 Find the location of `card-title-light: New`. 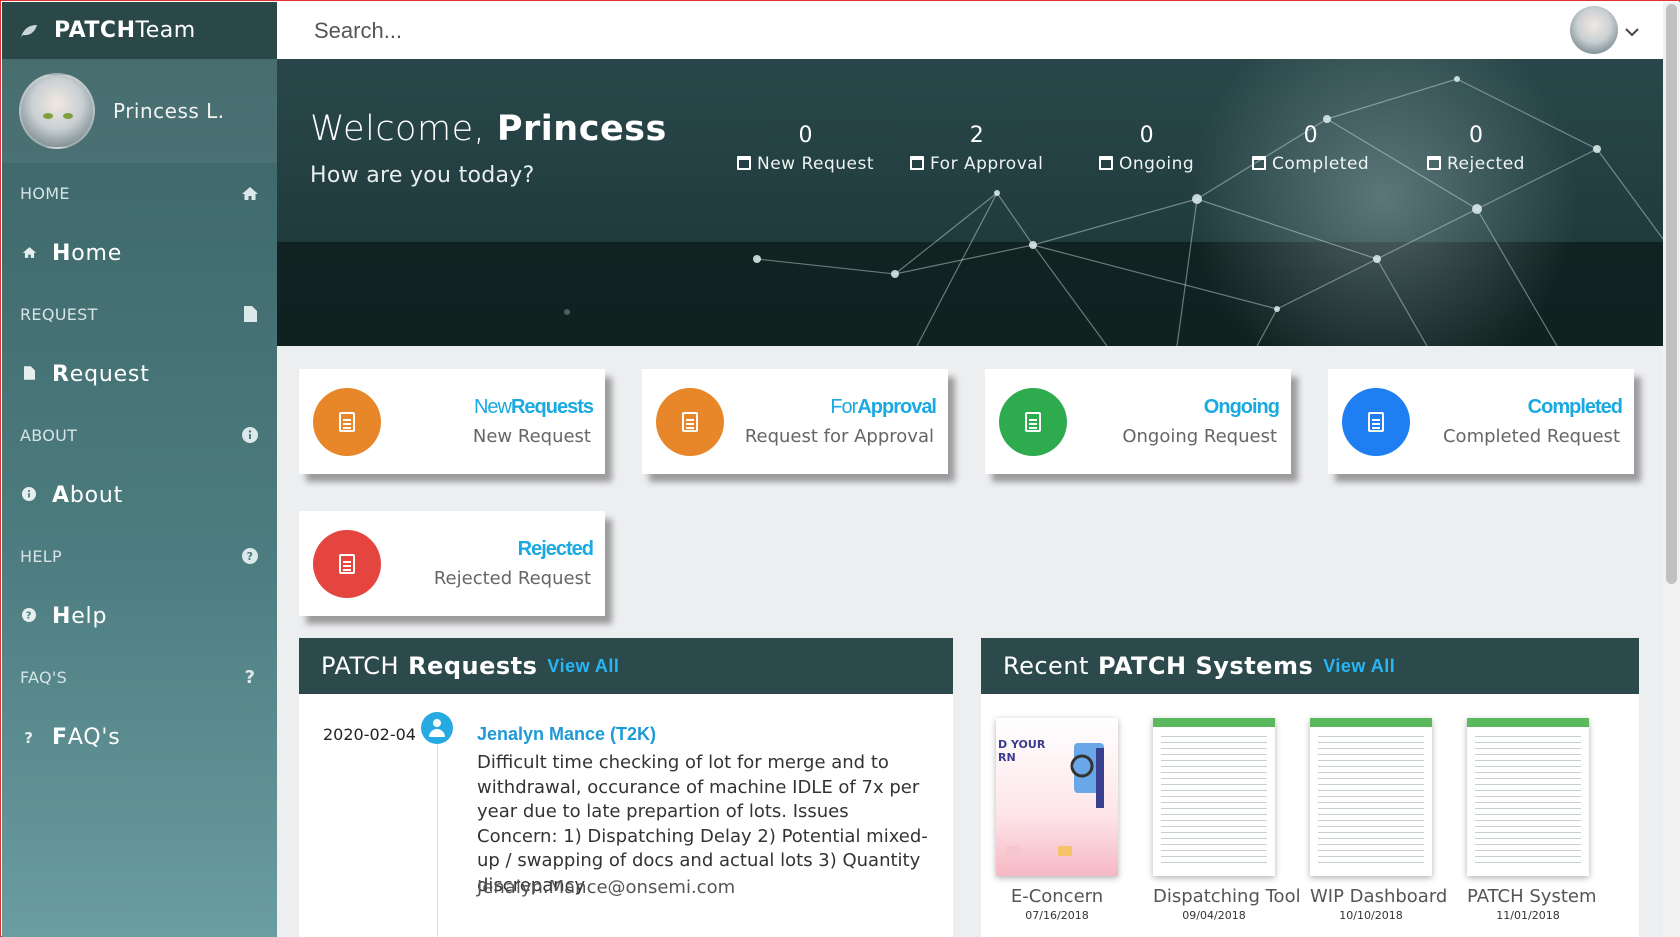

card-title-light: New is located at coordinates (492, 407).